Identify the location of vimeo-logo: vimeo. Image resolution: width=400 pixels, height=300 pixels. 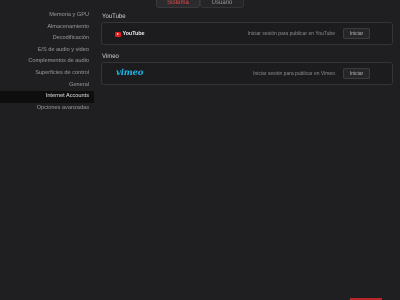
(130, 73).